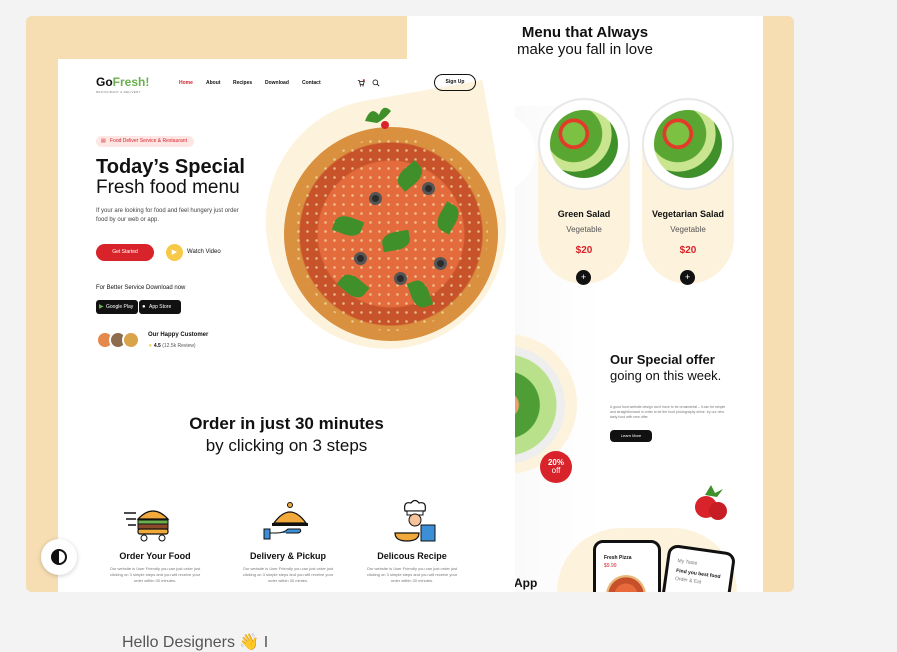 Image resolution: width=897 pixels, height=652 pixels. What do you see at coordinates (585, 49) in the screenshot?
I see `menu-title-line2: make you fall in love` at bounding box center [585, 49].